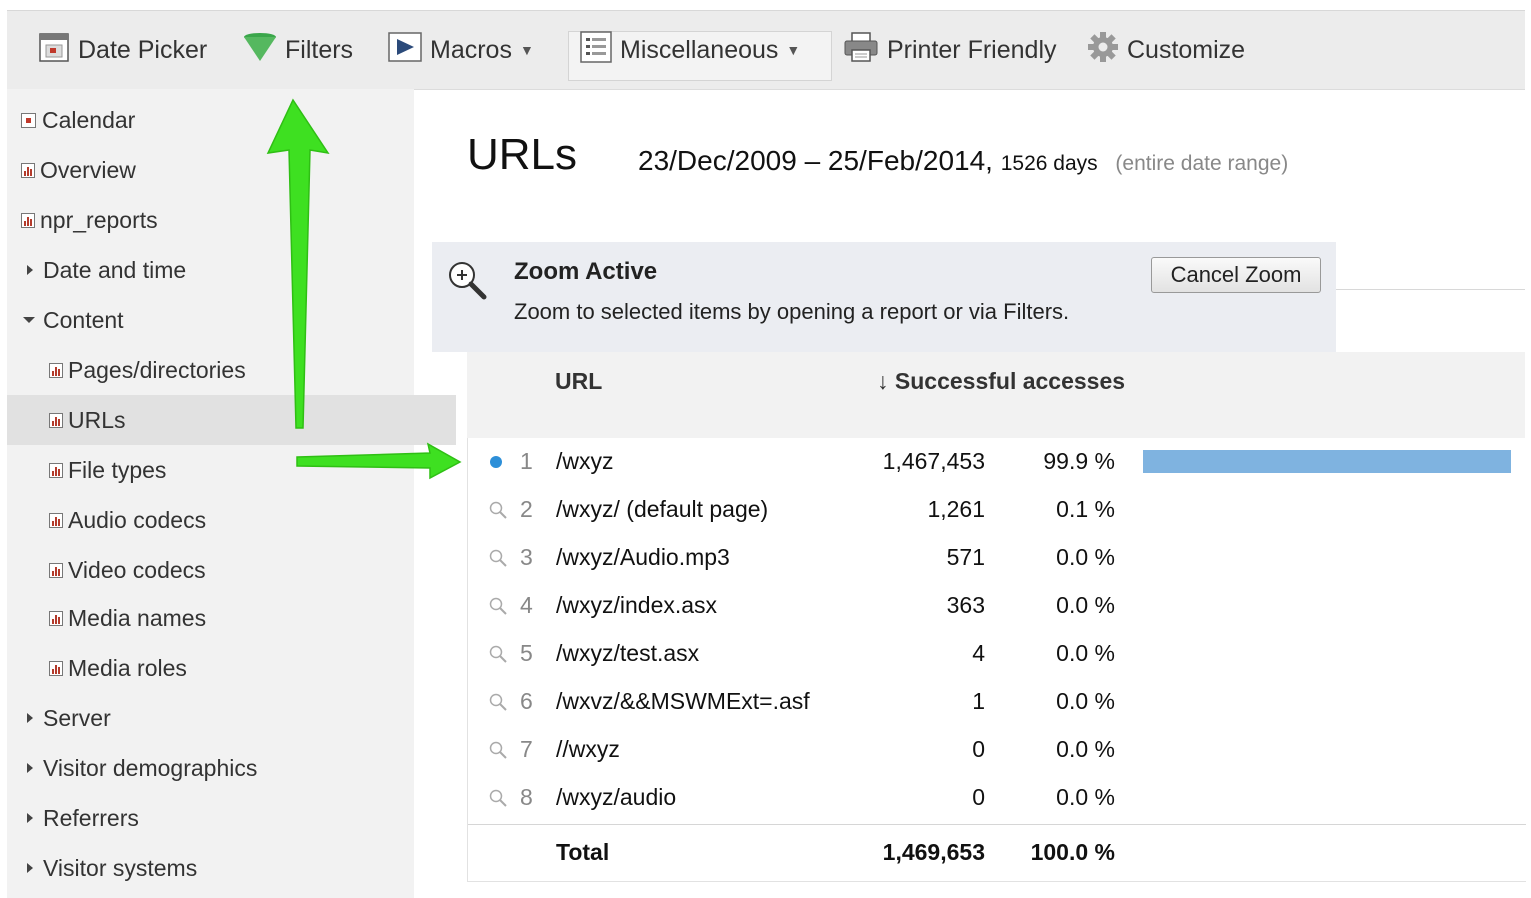  I want to click on page-title: URLs, so click(522, 154).